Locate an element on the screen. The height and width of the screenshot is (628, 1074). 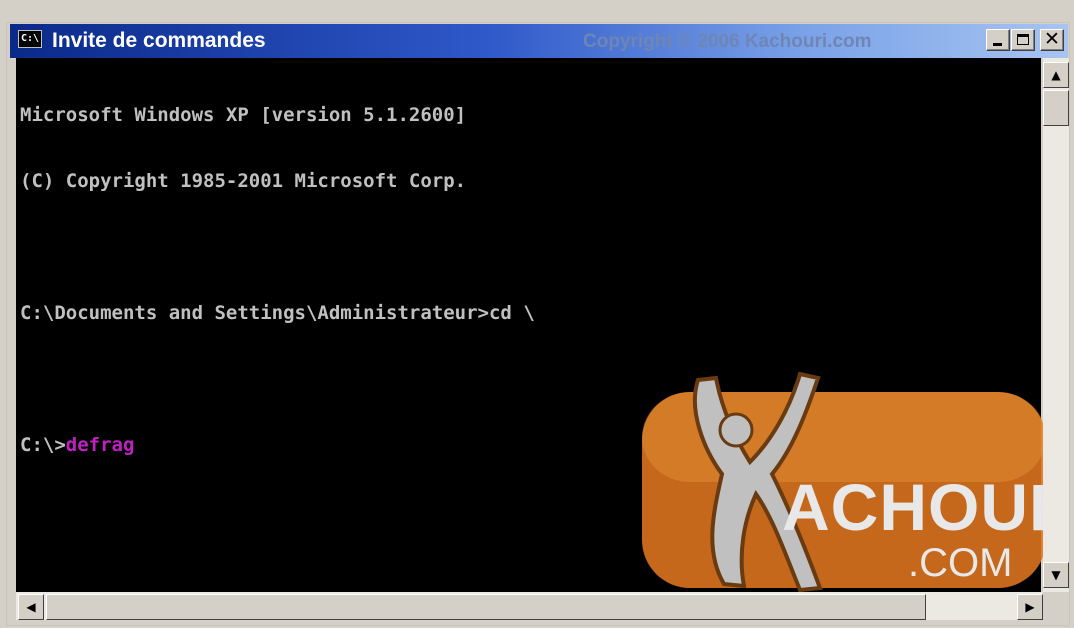
logo-head is located at coordinates (736, 430).